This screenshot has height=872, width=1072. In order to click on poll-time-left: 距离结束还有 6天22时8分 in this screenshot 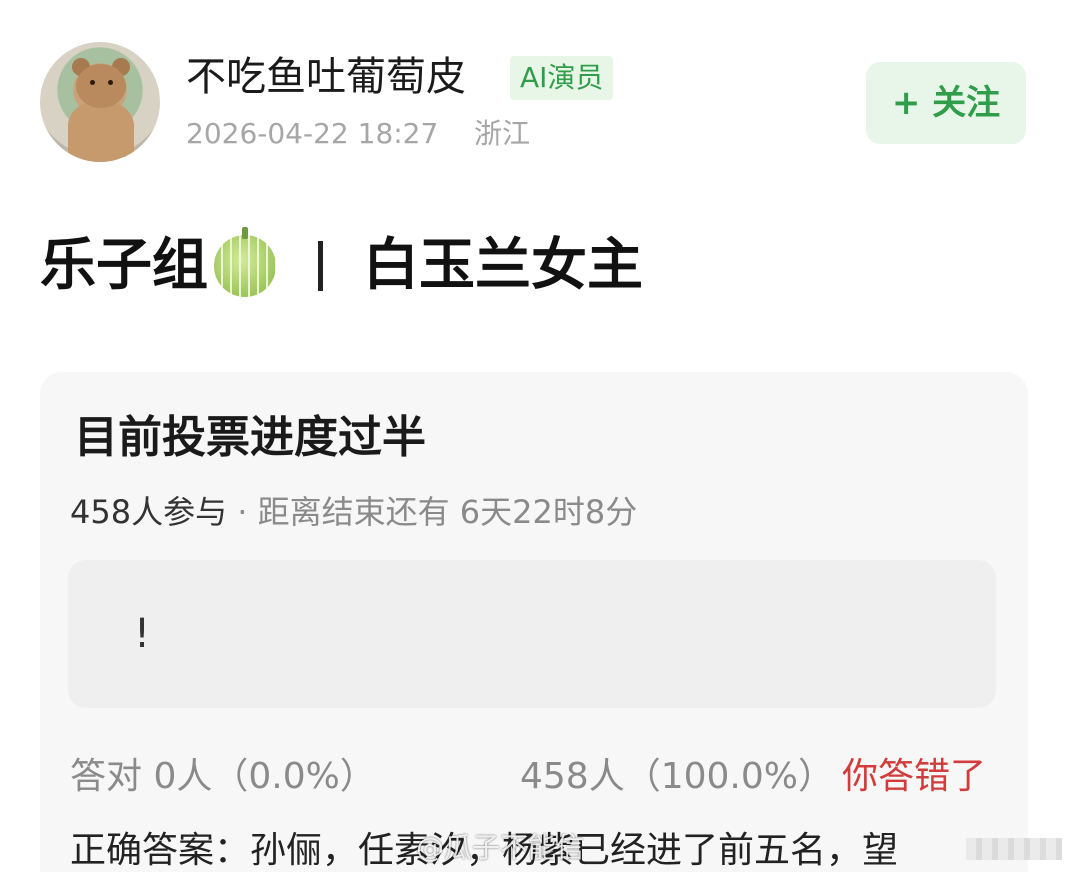, I will do `click(447, 512)`.